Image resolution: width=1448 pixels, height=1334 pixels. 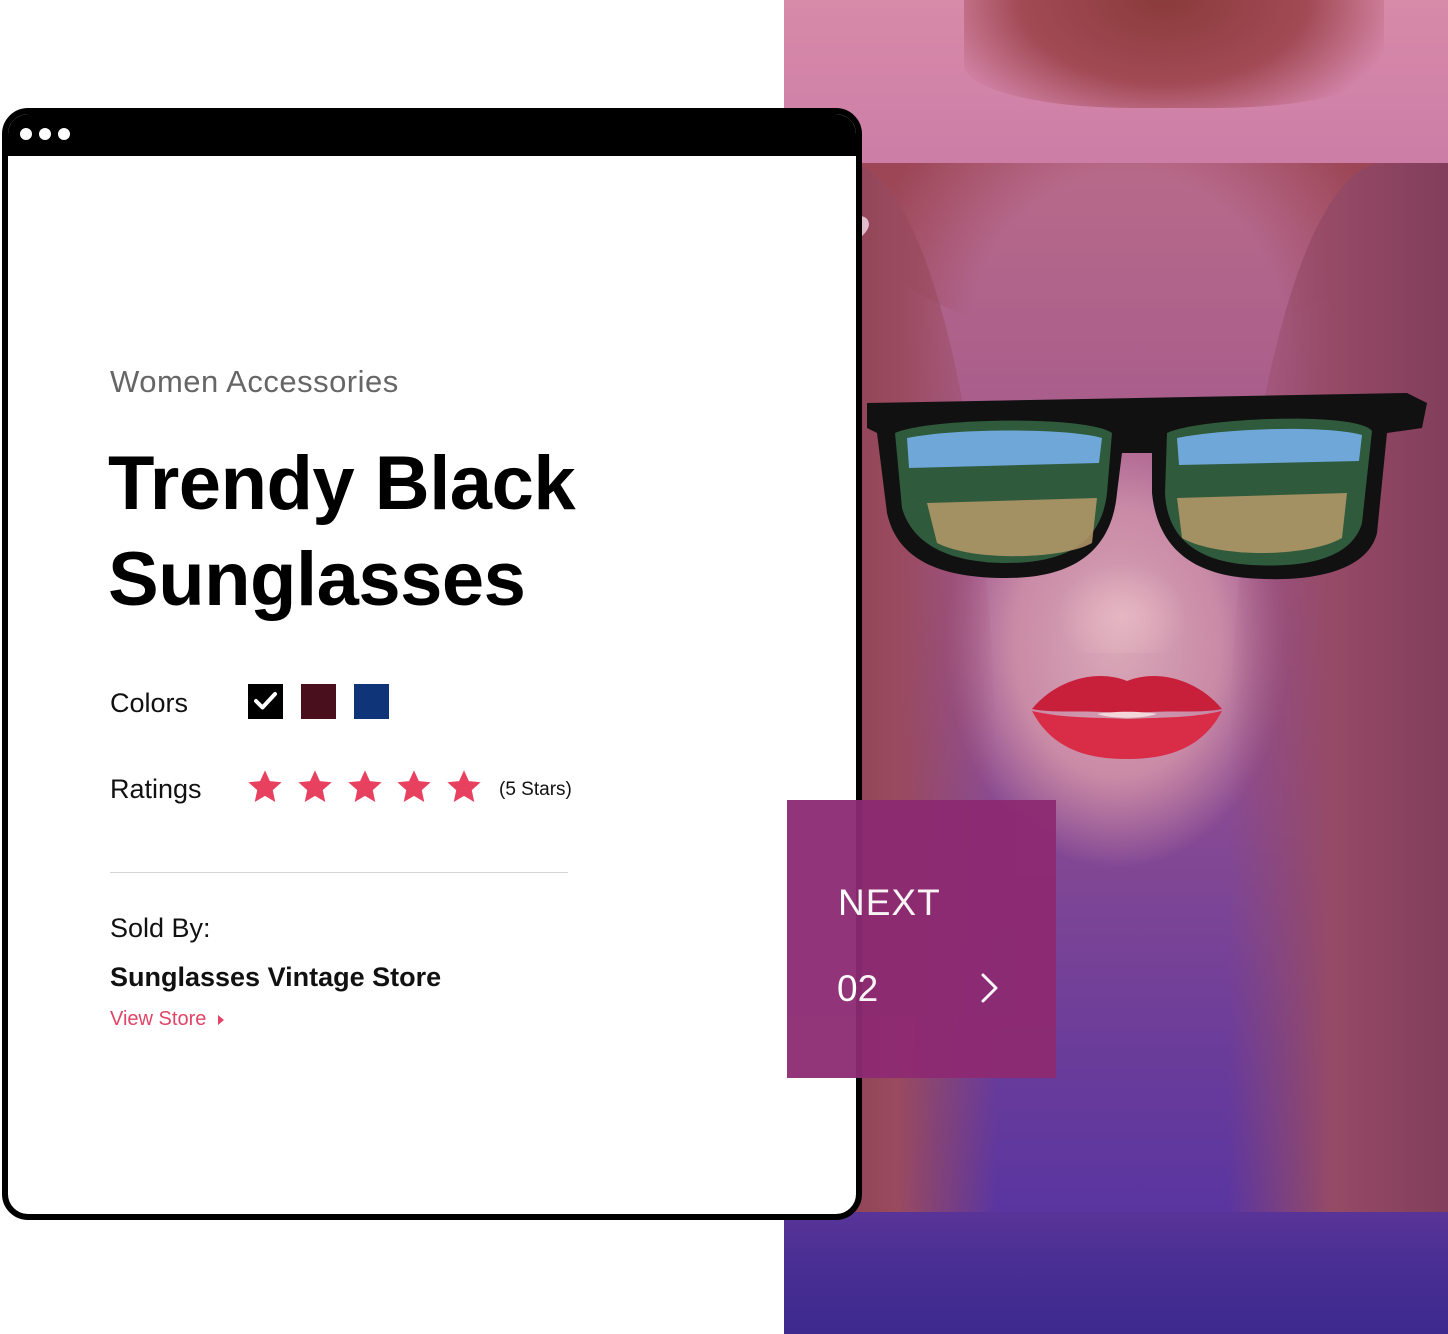 I want to click on background-shade, so click(x=1116, y=1274).